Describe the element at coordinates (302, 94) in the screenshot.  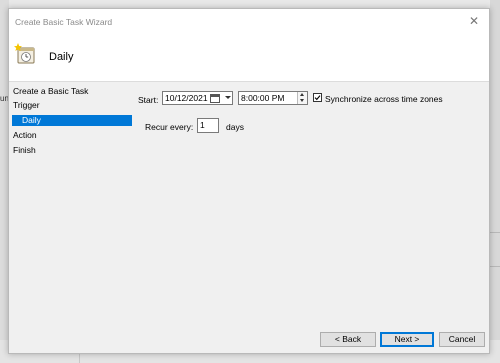
I see `spin-up-icon` at that location.